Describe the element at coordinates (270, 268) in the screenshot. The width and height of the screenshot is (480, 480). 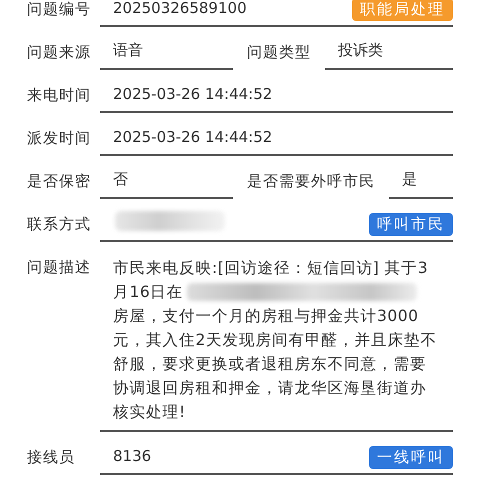
I see `description-line: 市民来电反映:[回访途径：短信回访] 其于3` at that location.